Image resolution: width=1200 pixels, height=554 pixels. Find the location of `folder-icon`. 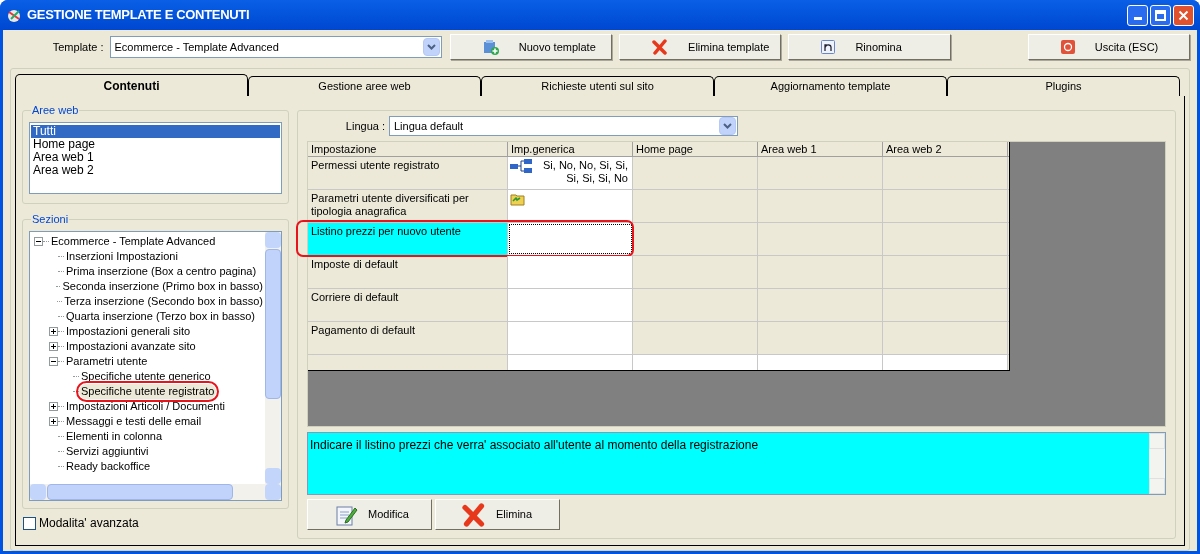

folder-icon is located at coordinates (517, 199).